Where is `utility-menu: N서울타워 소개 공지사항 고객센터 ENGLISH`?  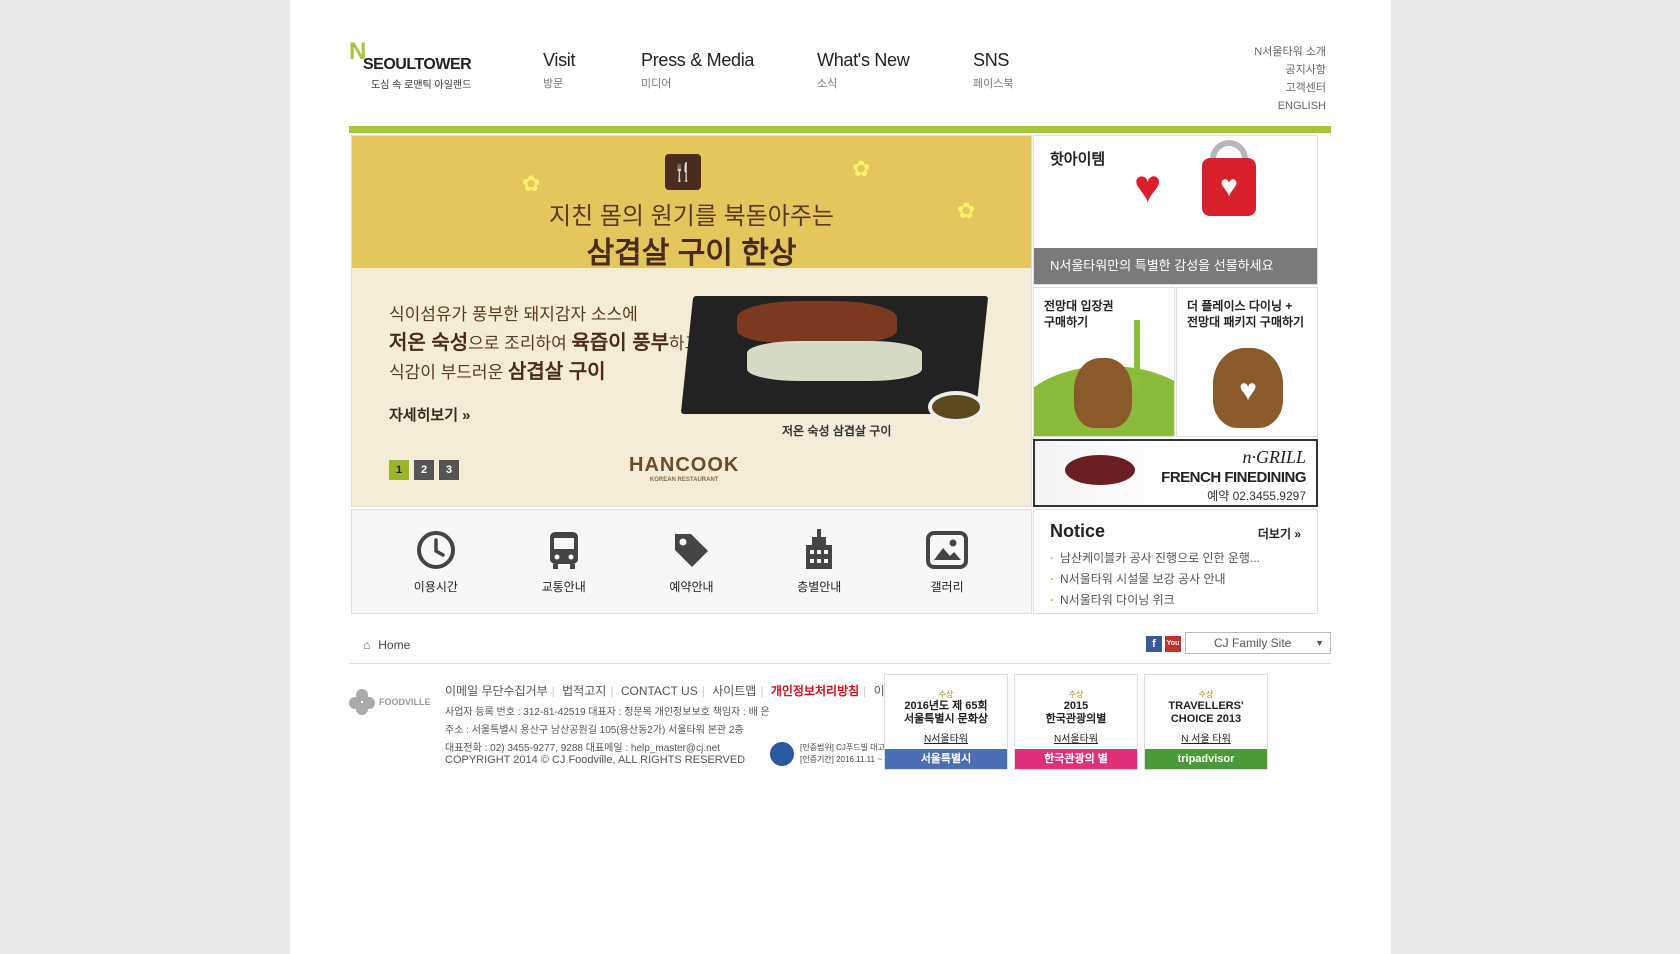 utility-menu: N서울타워 소개 공지사항 고객센터 ENGLISH is located at coordinates (1290, 79).